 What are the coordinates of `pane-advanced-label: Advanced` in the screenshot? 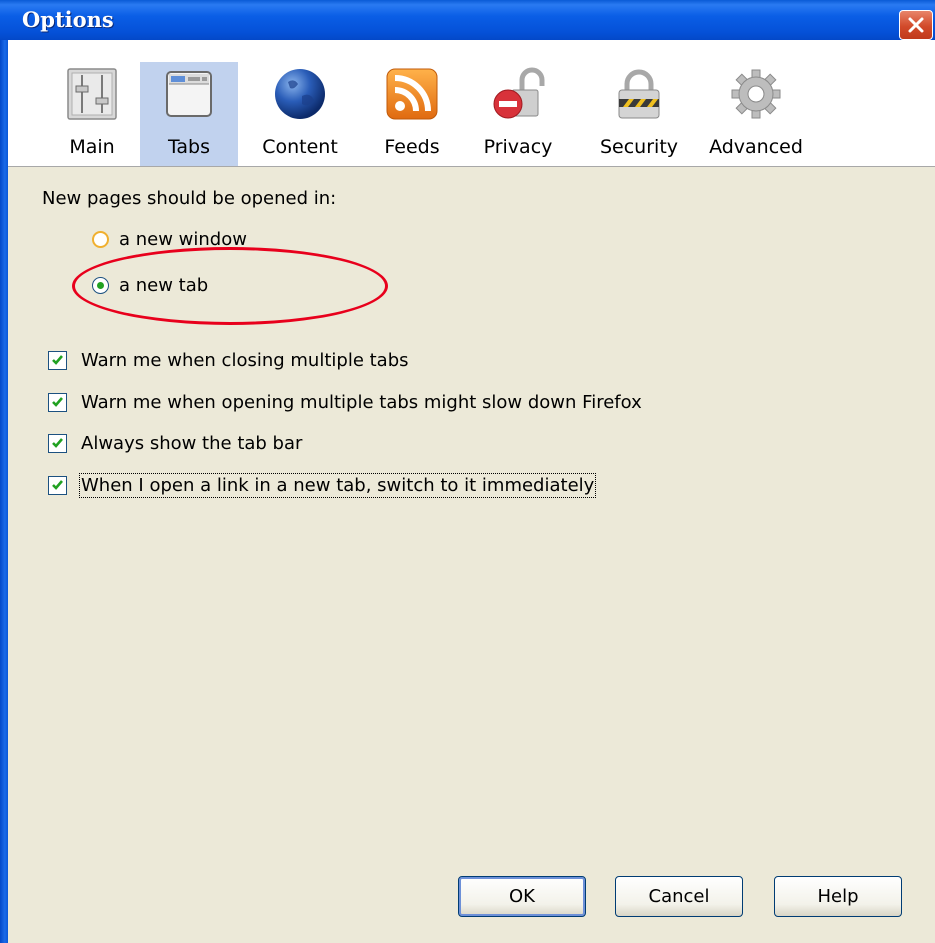 It's located at (756, 147).